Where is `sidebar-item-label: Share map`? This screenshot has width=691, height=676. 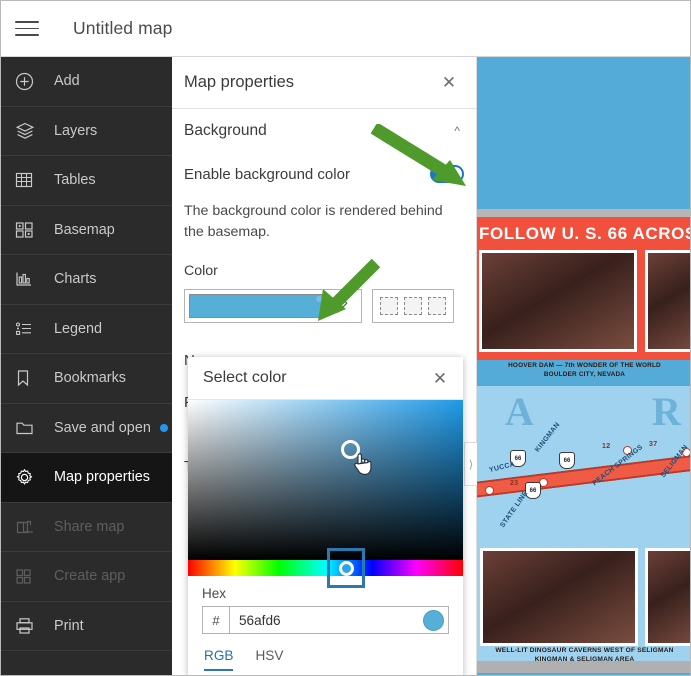 sidebar-item-label: Share map is located at coordinates (89, 526).